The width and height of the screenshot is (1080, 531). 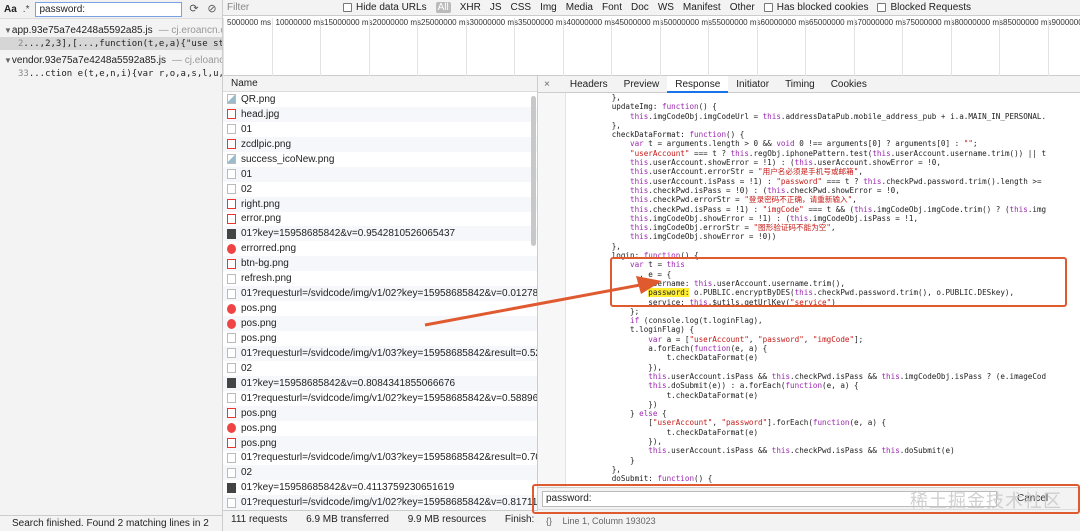 What do you see at coordinates (533, 171) in the screenshot?
I see `scrollbar` at bounding box center [533, 171].